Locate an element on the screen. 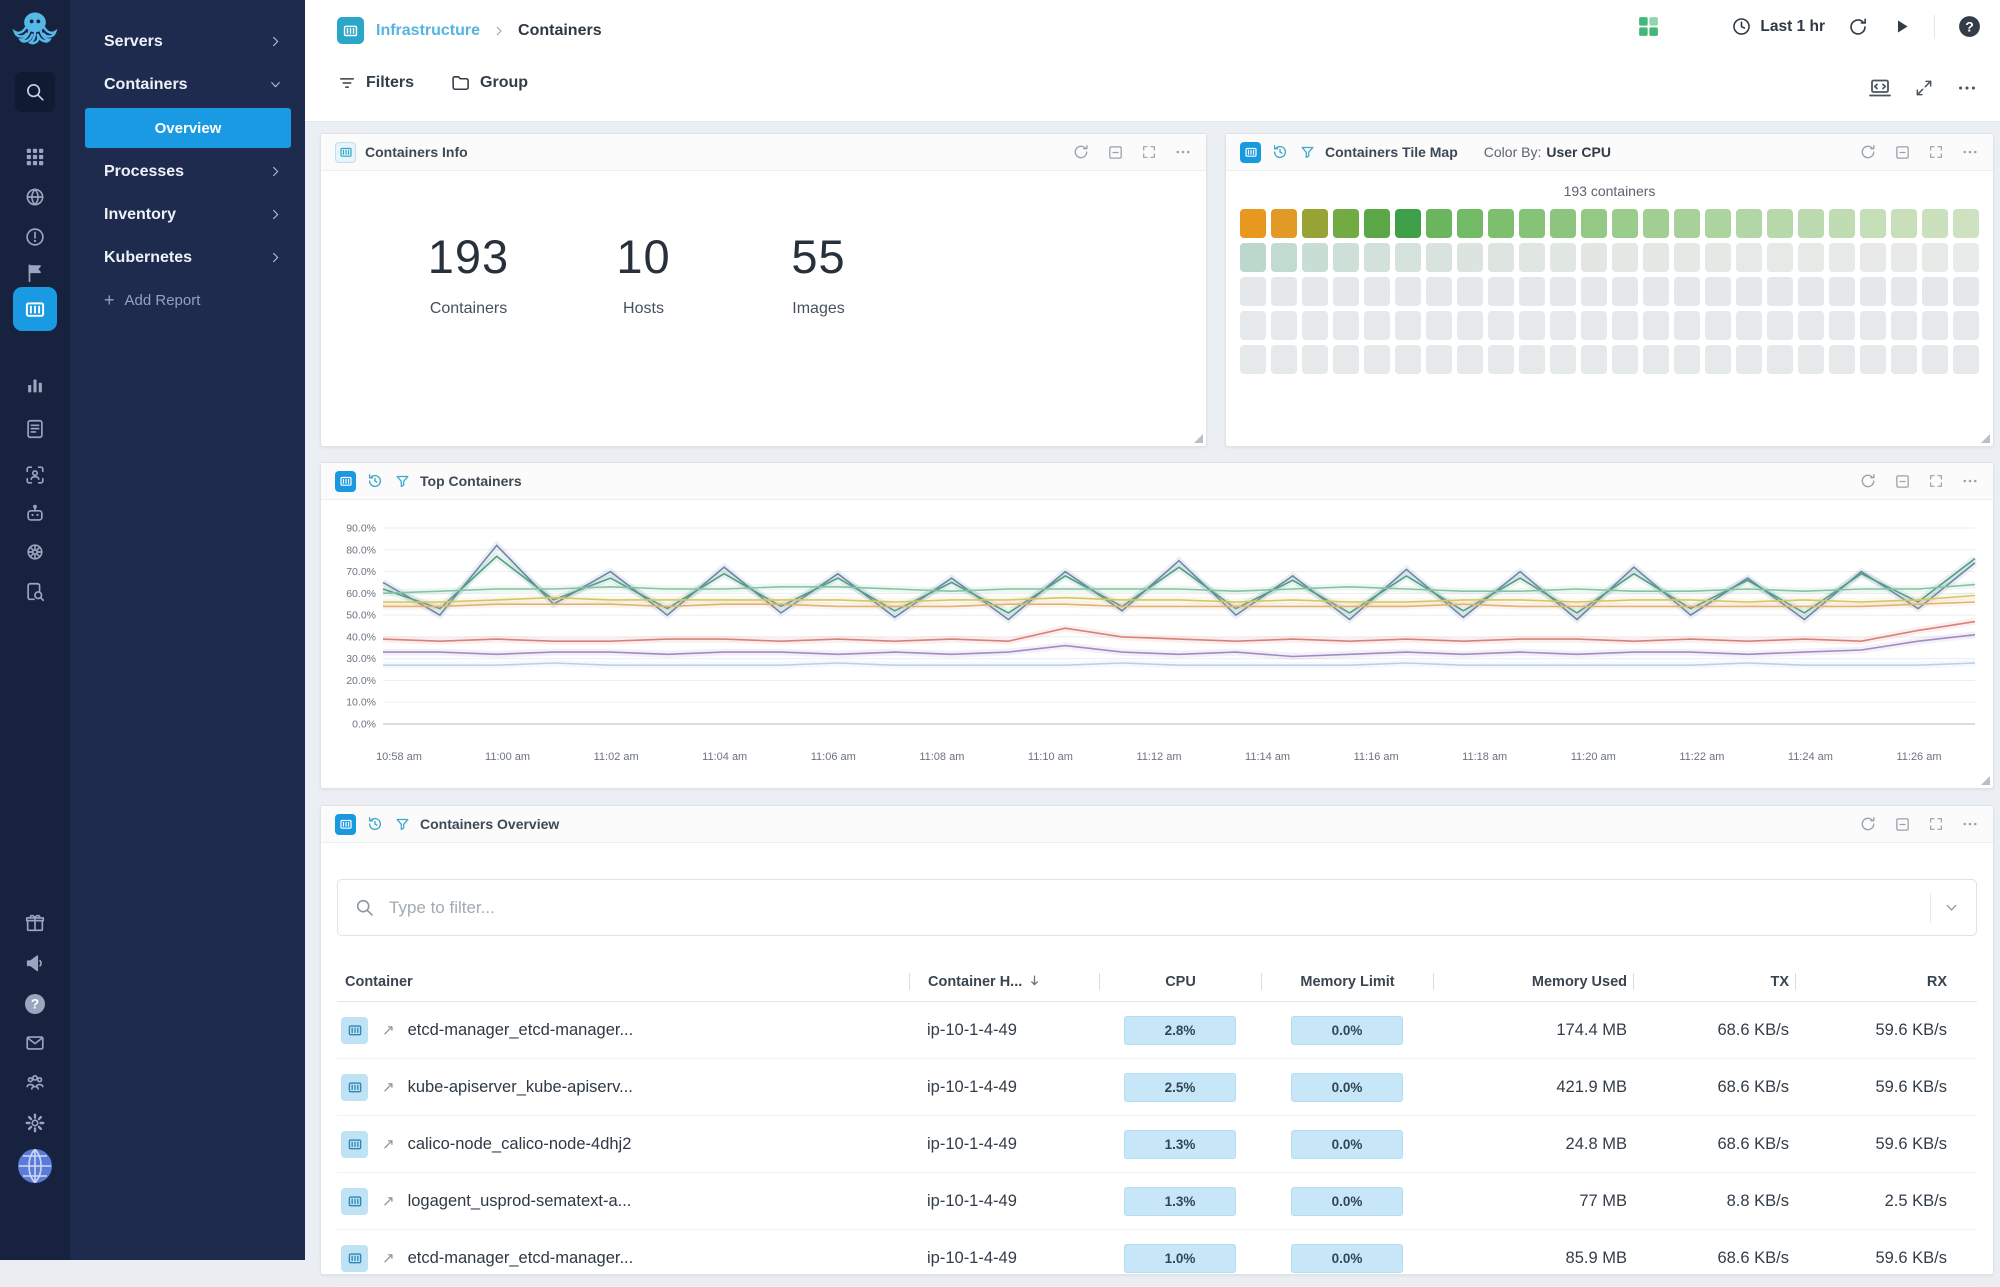  sidebar-item-servers: Servers is located at coordinates (187, 41).